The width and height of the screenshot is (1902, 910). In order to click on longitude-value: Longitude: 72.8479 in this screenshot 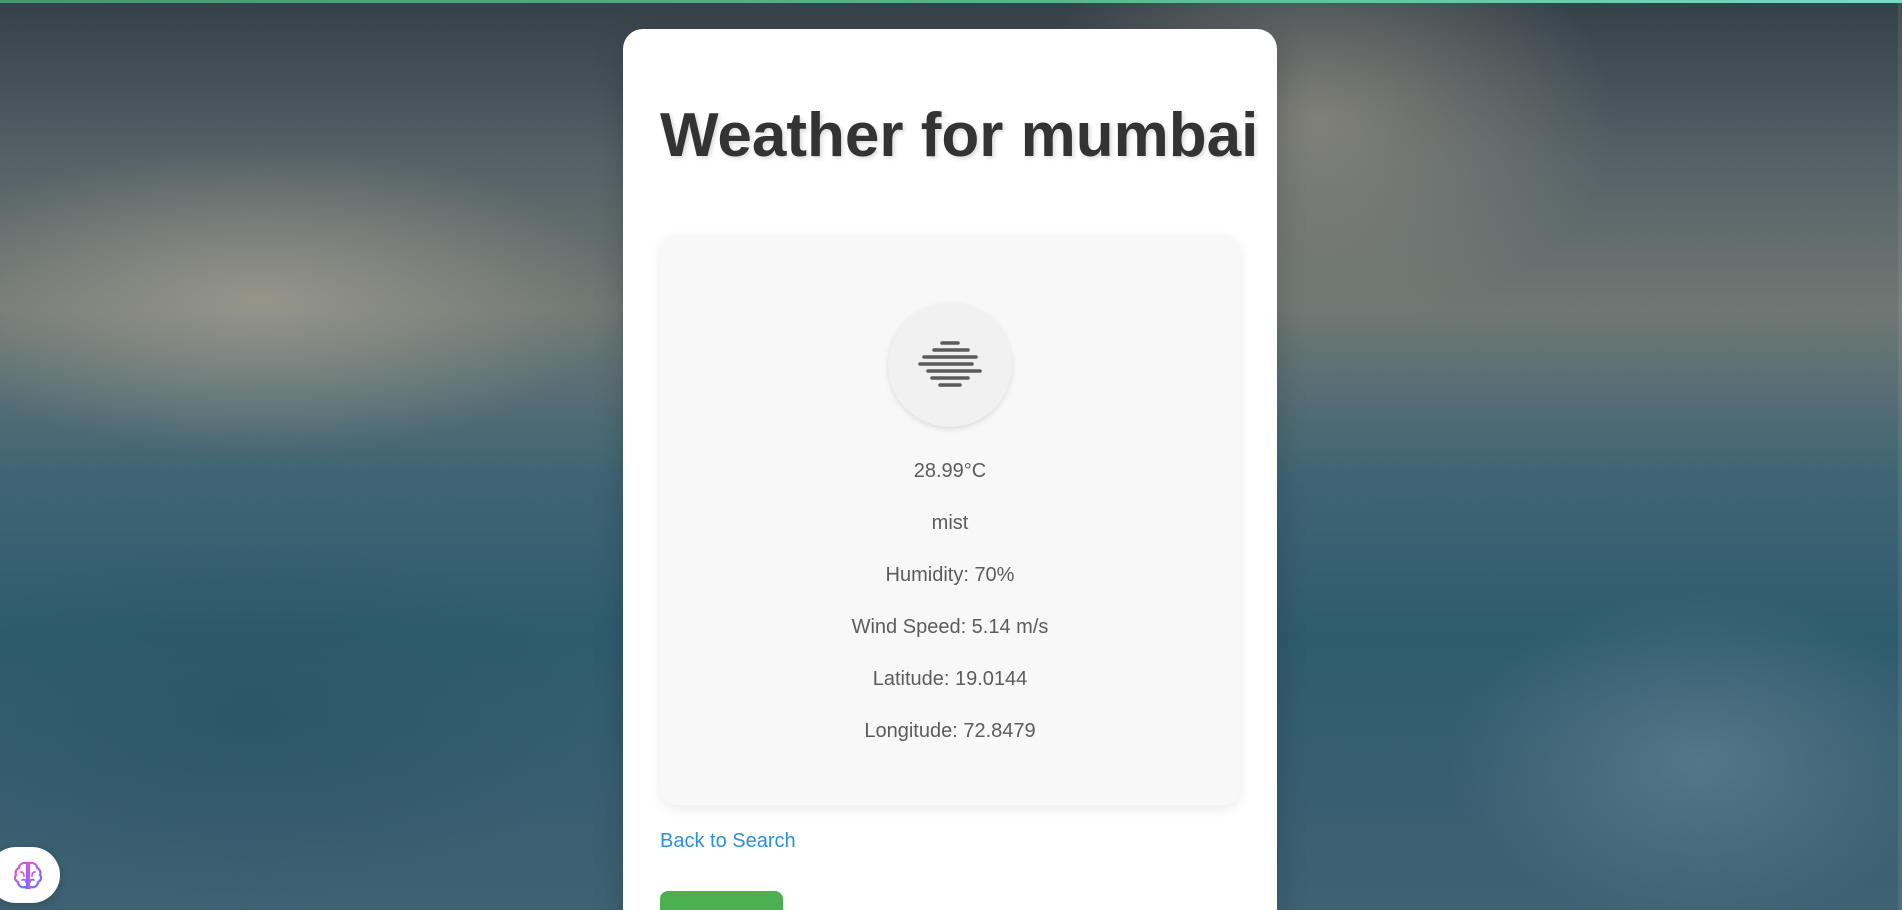, I will do `click(950, 731)`.